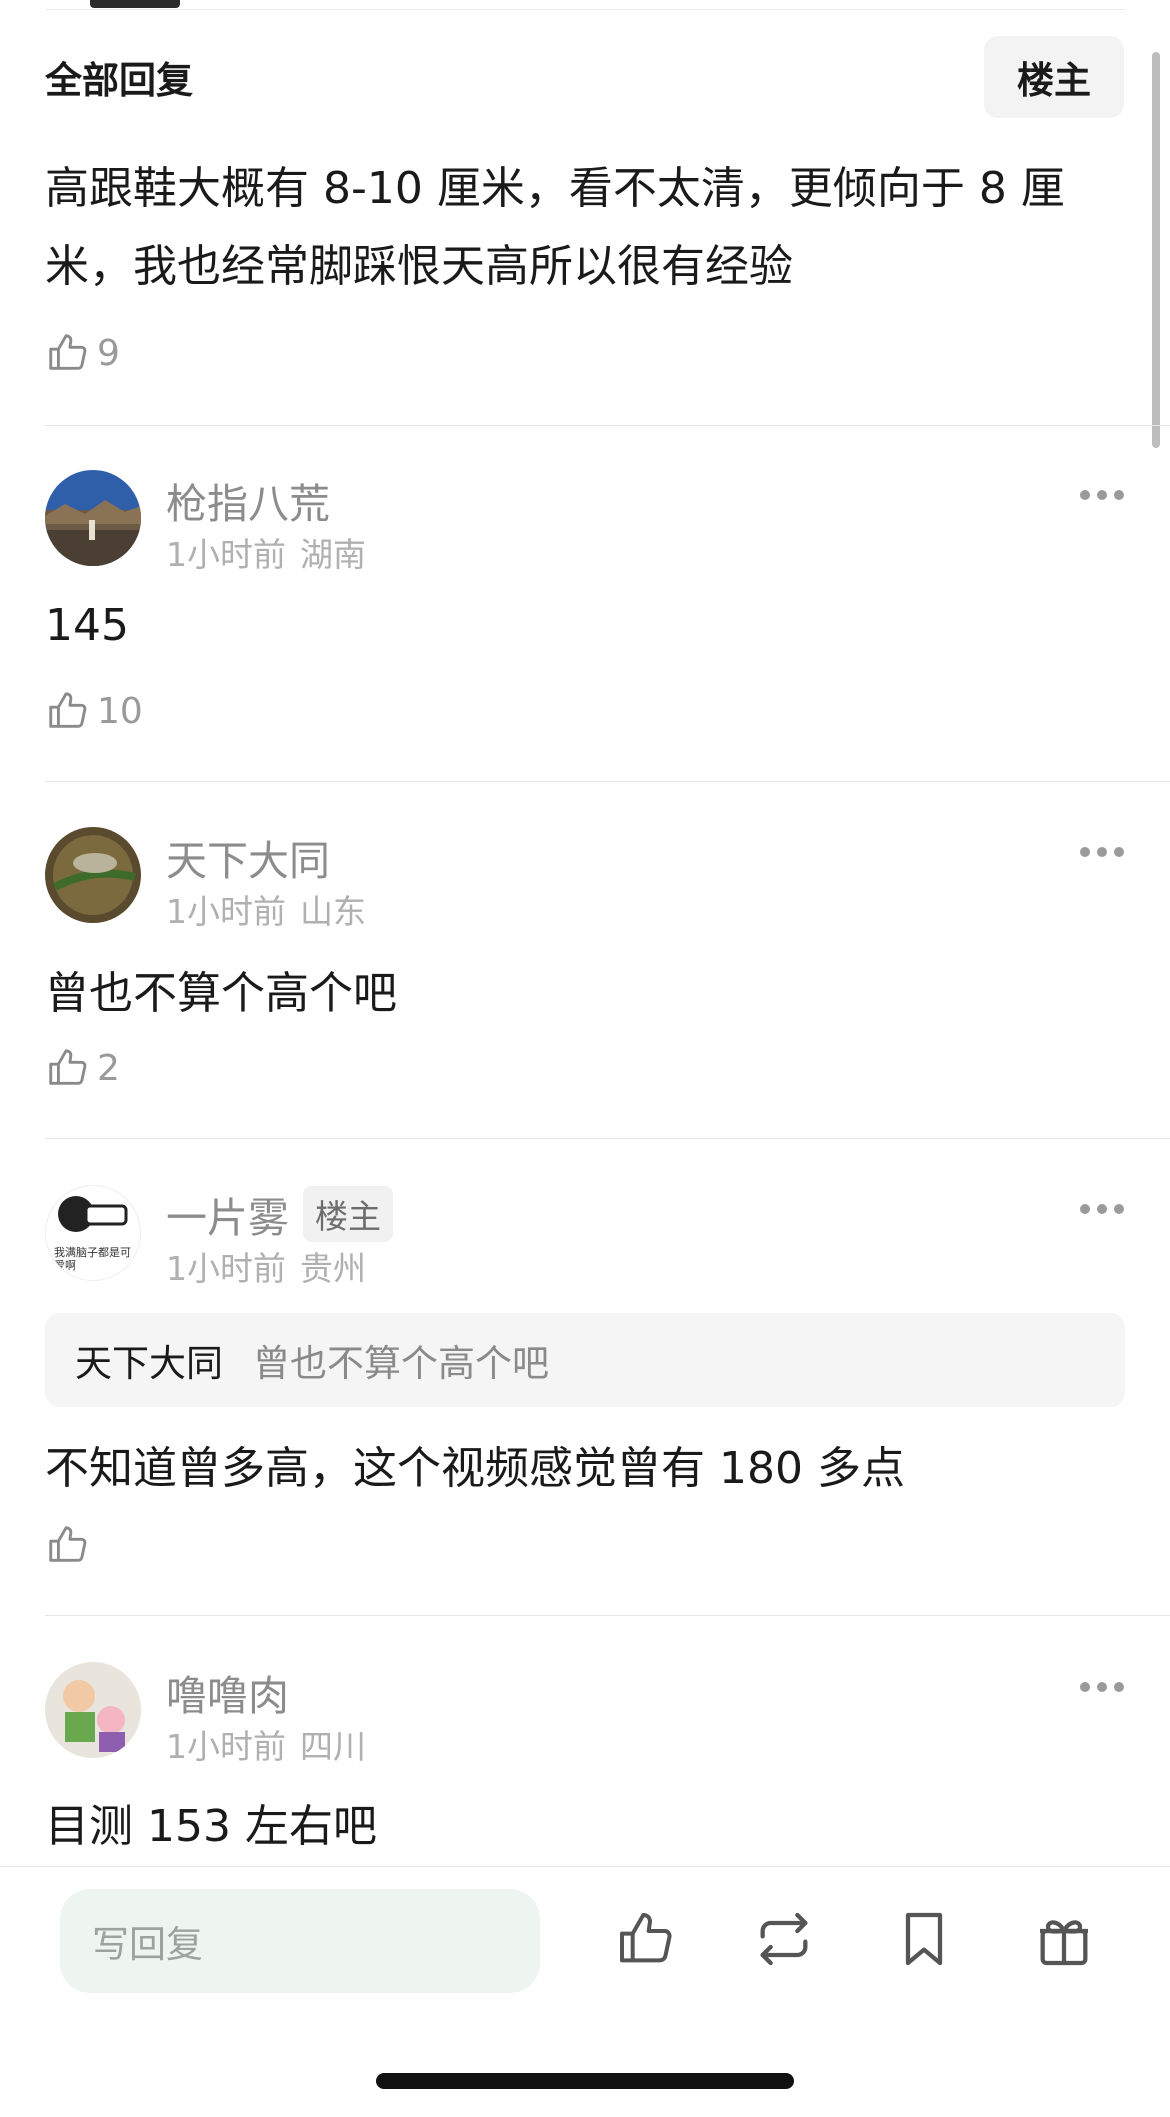  What do you see at coordinates (108, 353) in the screenshot?
I see `like-count: 9` at bounding box center [108, 353].